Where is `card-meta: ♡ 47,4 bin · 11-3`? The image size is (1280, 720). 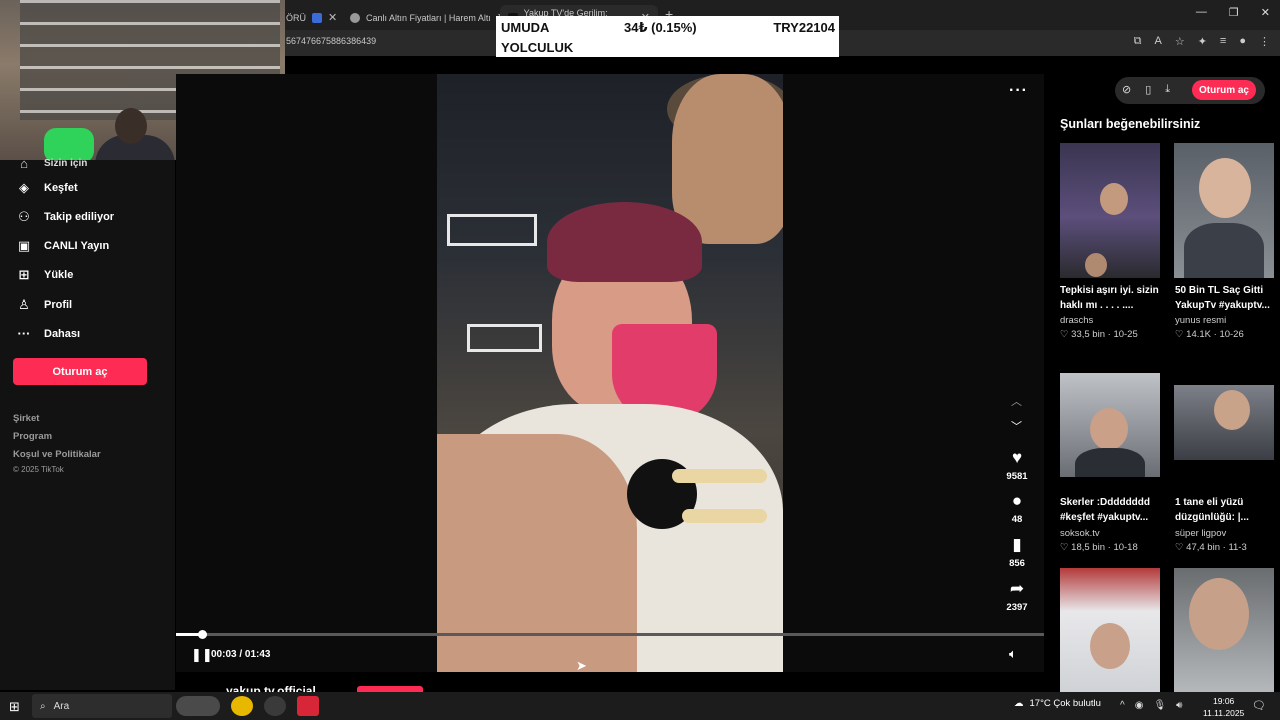 card-meta: ♡ 47,4 bin · 11-3 is located at coordinates (1211, 547).